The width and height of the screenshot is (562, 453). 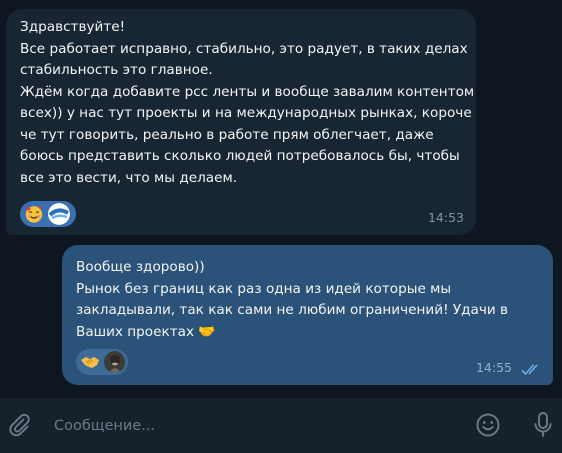 I want to click on message-time: 14:55, so click(x=493, y=367).